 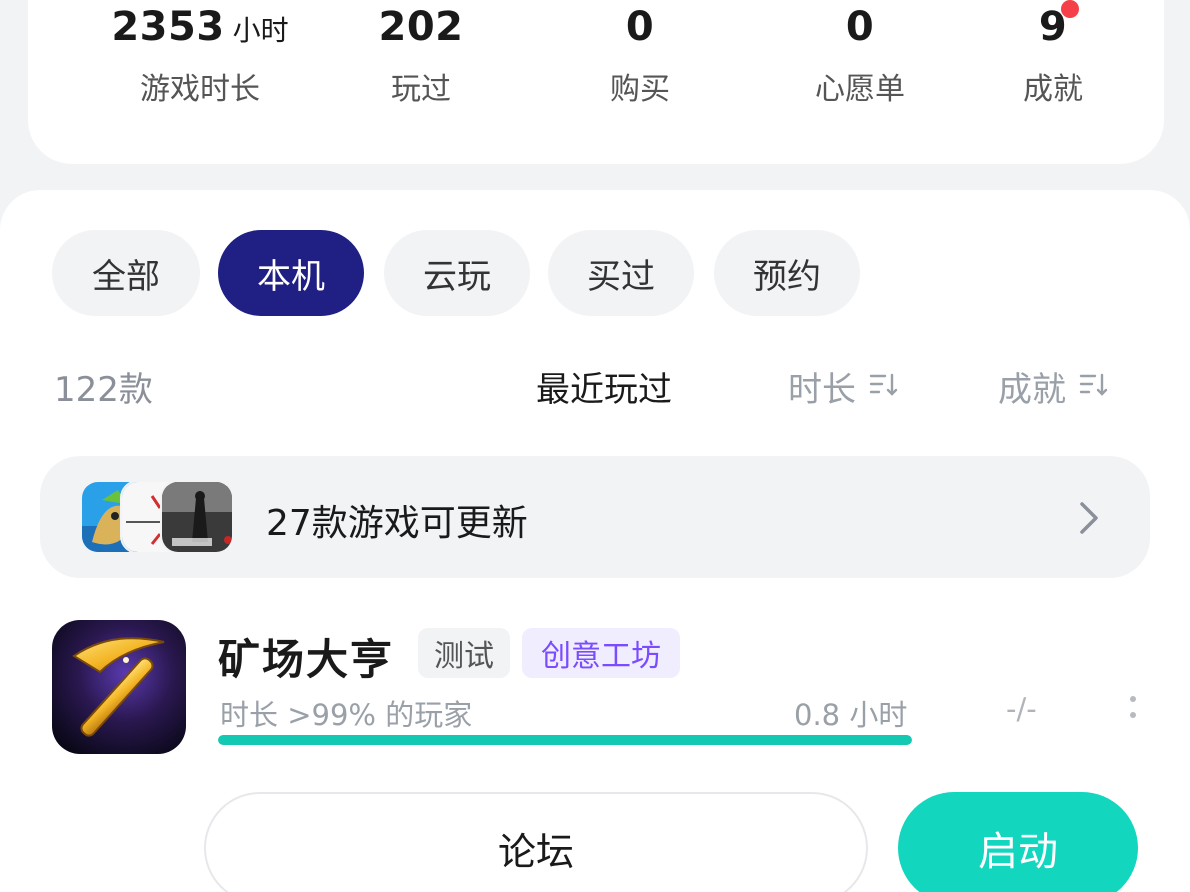 I want to click on pickaxe-icon, so click(x=119, y=687).